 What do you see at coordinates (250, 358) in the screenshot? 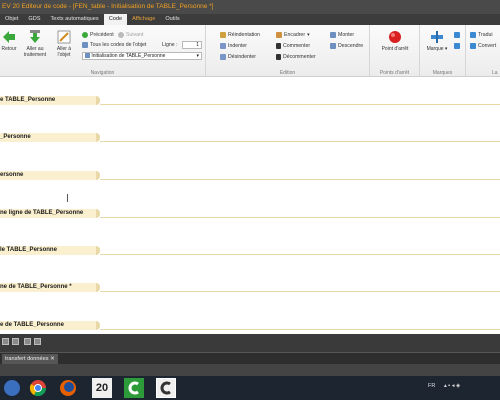
I see `document-tabs: transfert données ✕` at bounding box center [250, 358].